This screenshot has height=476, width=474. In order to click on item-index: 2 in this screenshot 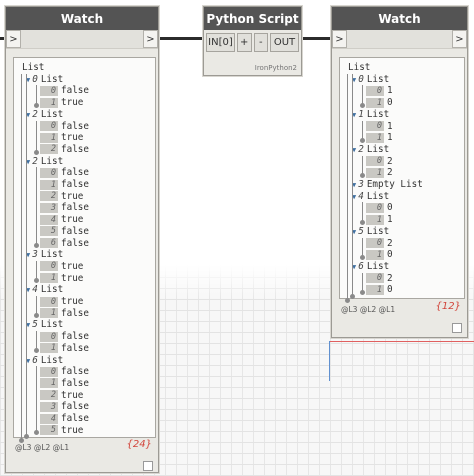, I will do `click(49, 395)`.